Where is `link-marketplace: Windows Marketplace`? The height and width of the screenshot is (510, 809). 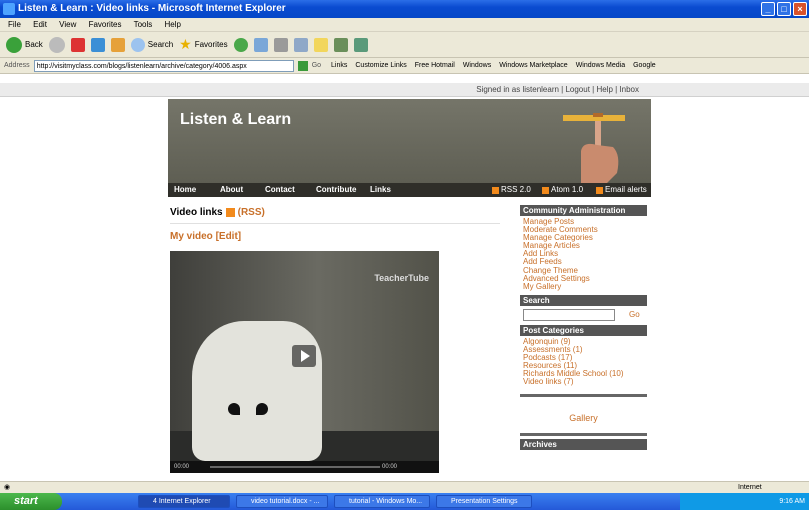 link-marketplace: Windows Marketplace is located at coordinates (533, 66).